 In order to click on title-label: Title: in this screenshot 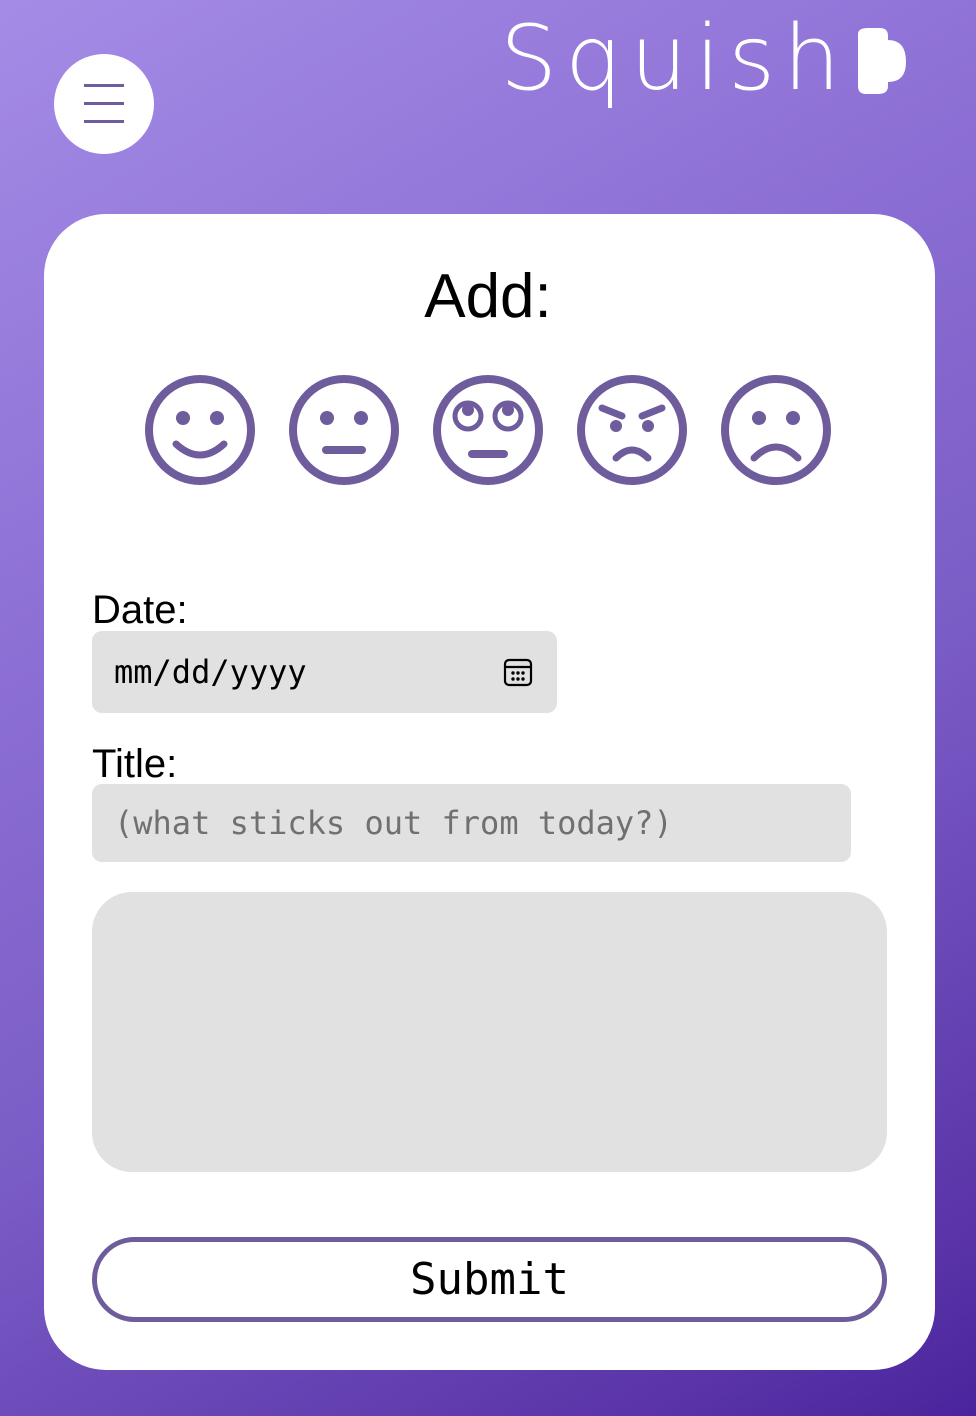, I will do `click(135, 764)`.